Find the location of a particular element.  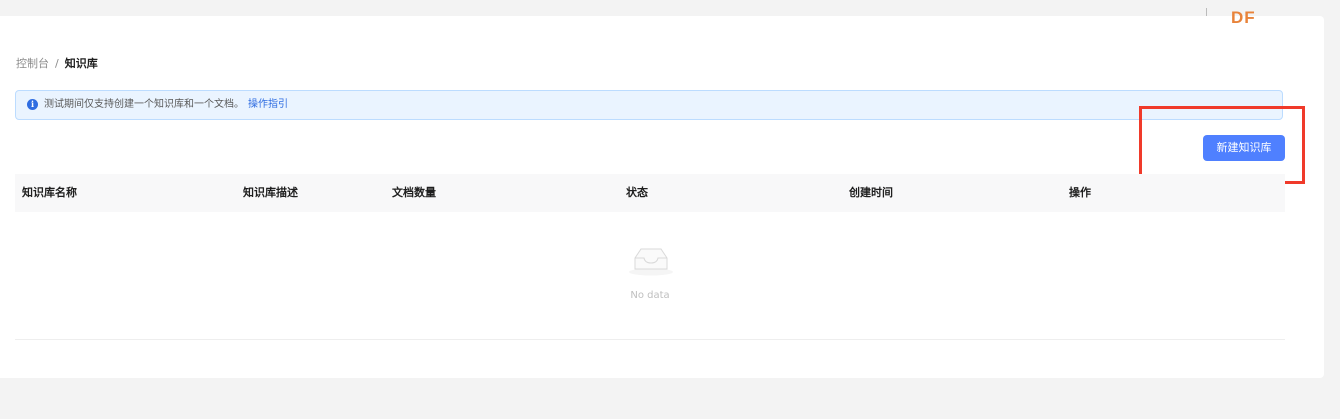

alert-text: 测试期间仅支持创建一个知识库和一个文档。 操作指引 is located at coordinates (166, 105).